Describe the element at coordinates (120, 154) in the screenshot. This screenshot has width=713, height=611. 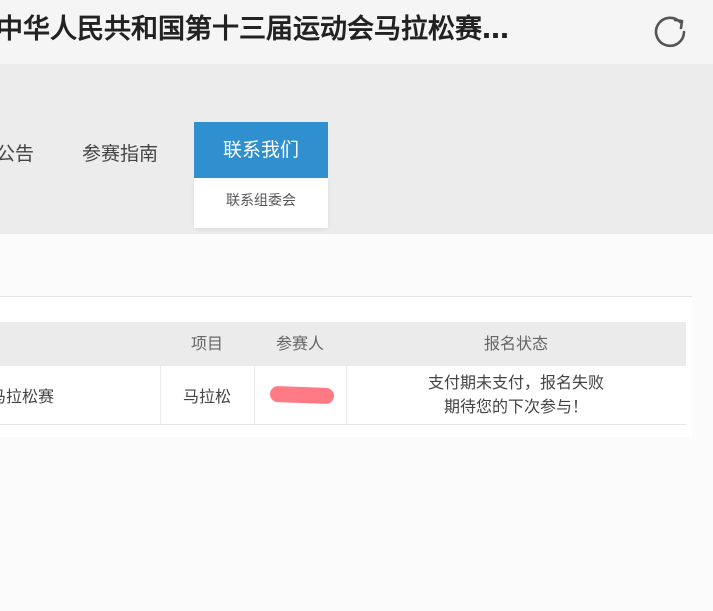
I see `nav-item-guide: 参赛指南` at that location.